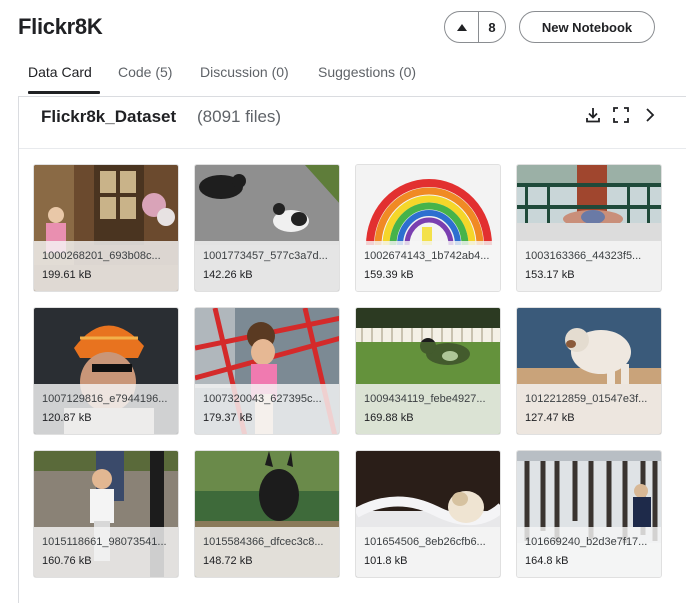 This screenshot has width=686, height=603. Describe the element at coordinates (428, 266) in the screenshot. I see `file-meta: 1002674143_1b742ab4... 159.39 kB` at that location.